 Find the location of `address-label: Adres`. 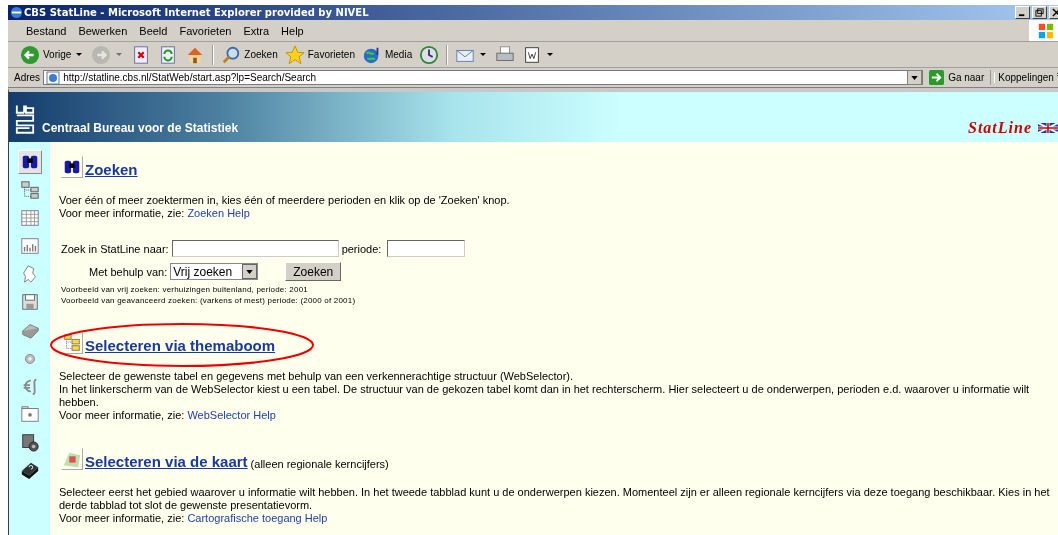

address-label: Adres is located at coordinates (27, 77).